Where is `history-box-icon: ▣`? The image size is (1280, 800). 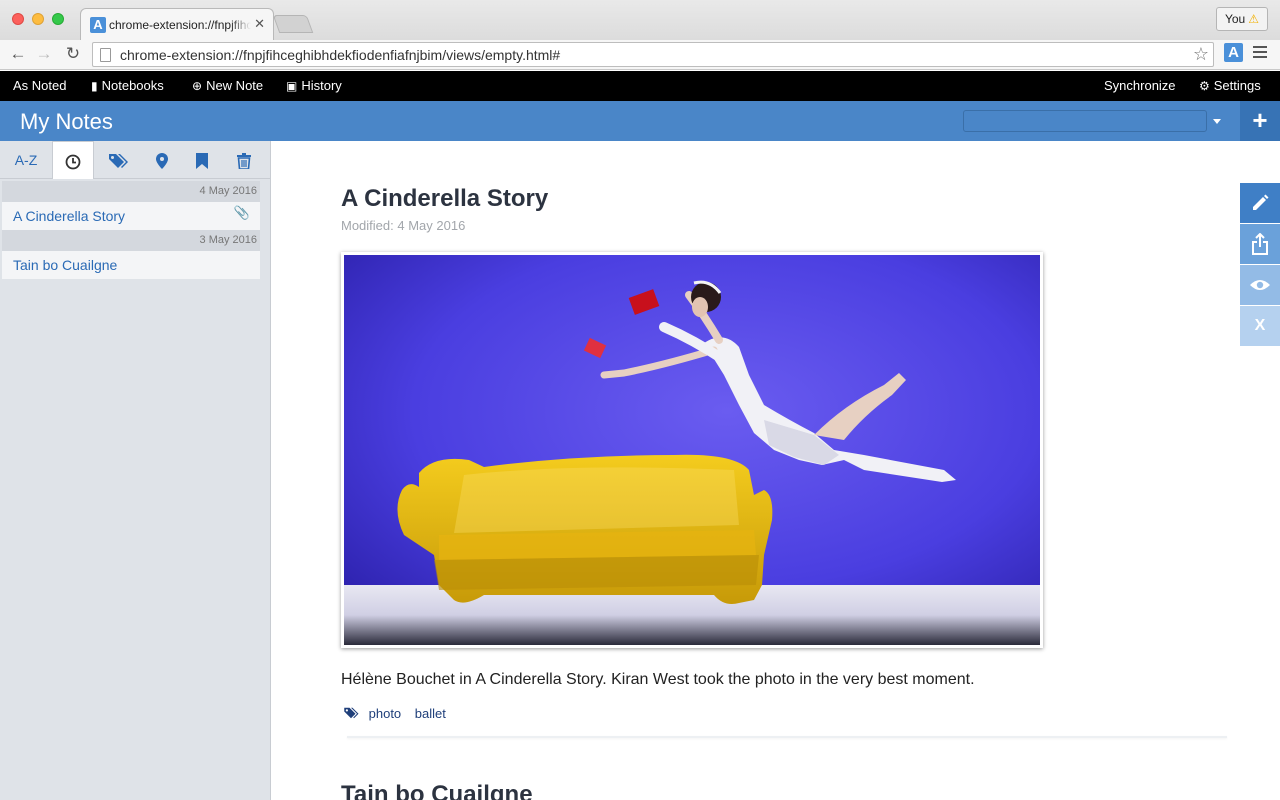 history-box-icon: ▣ is located at coordinates (292, 86).